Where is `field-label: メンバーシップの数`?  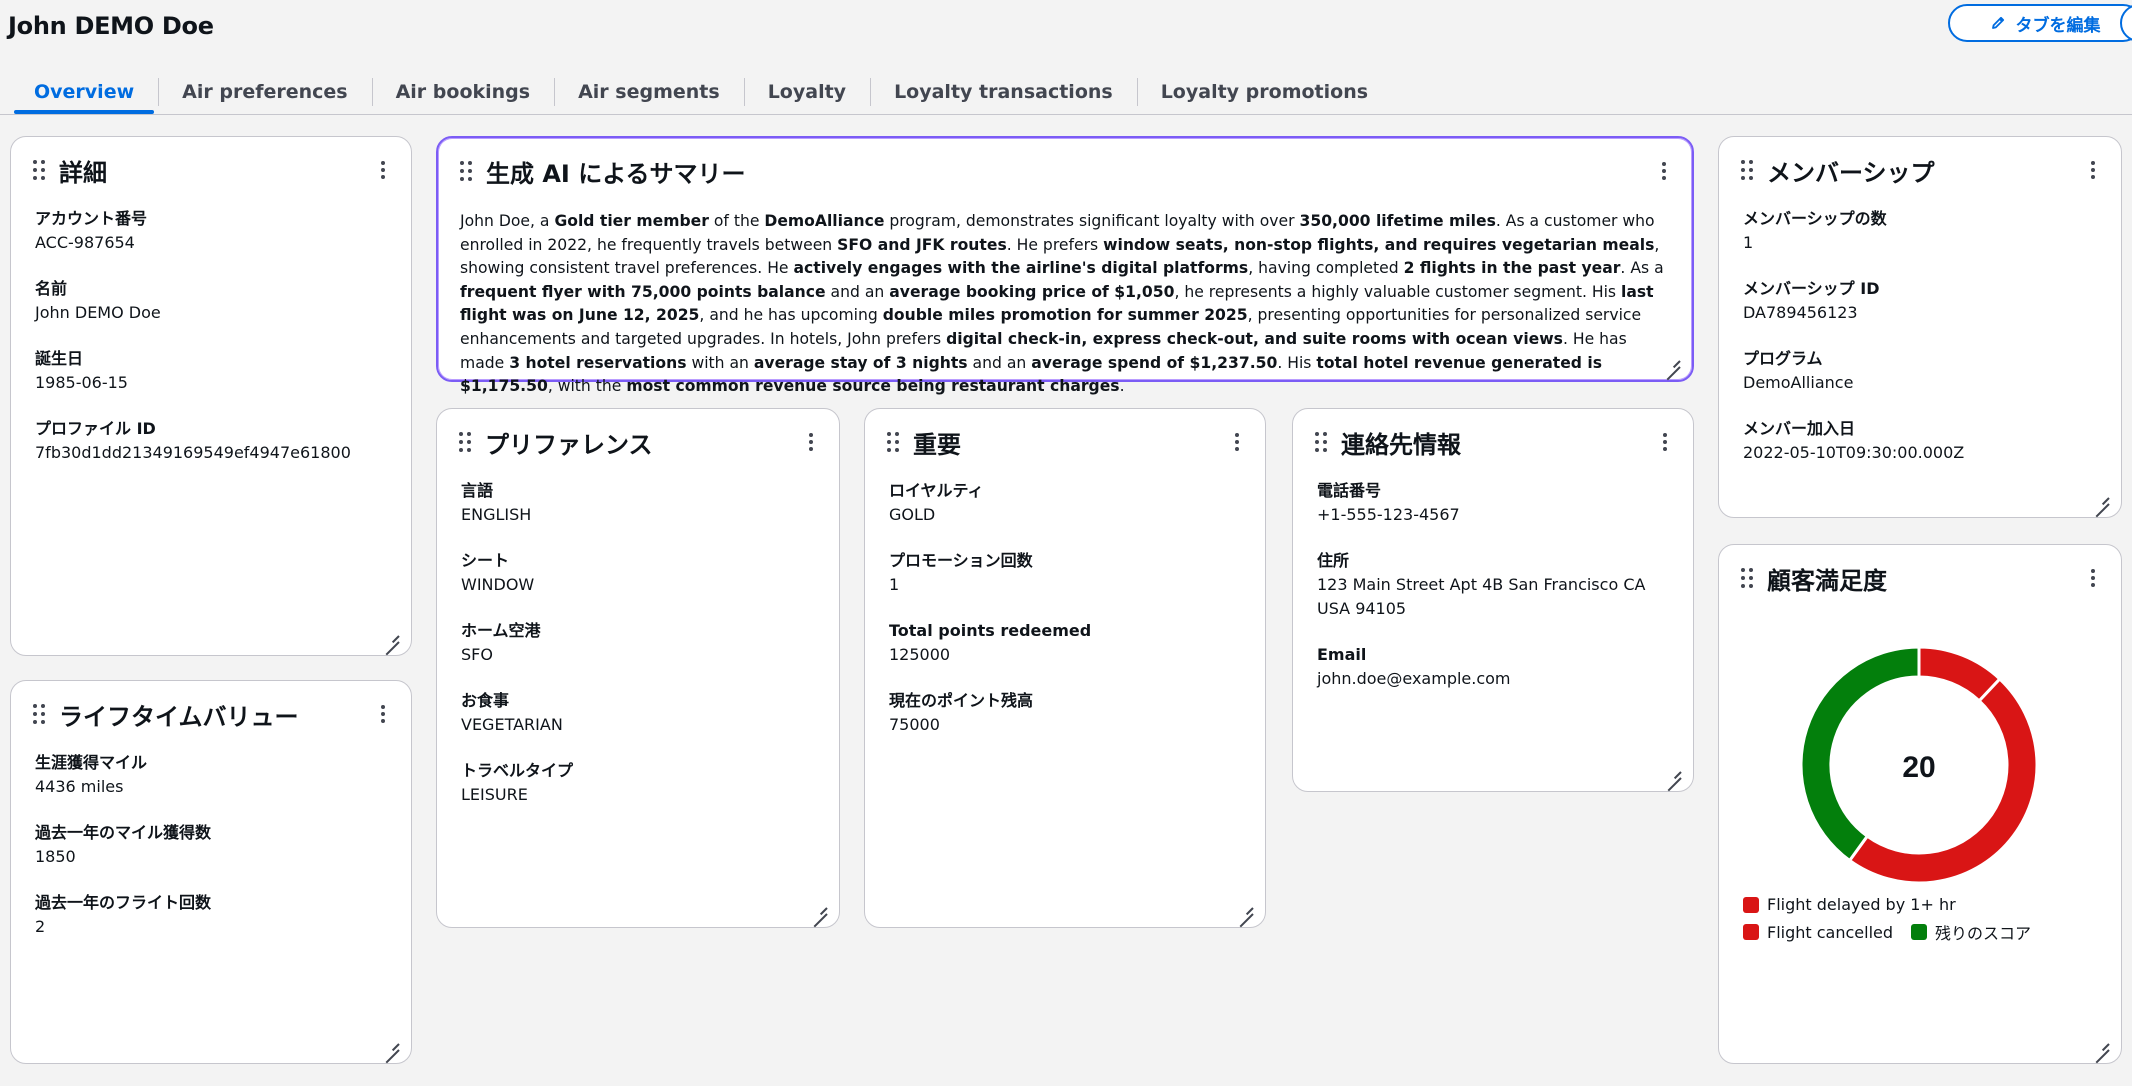
field-label: メンバーシップの数 is located at coordinates (1815, 218).